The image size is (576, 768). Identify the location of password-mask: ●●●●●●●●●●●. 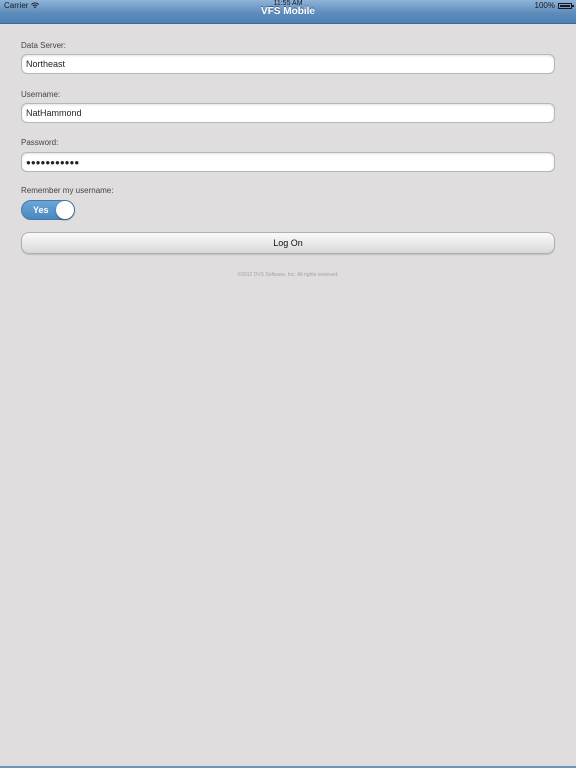
(53, 162).